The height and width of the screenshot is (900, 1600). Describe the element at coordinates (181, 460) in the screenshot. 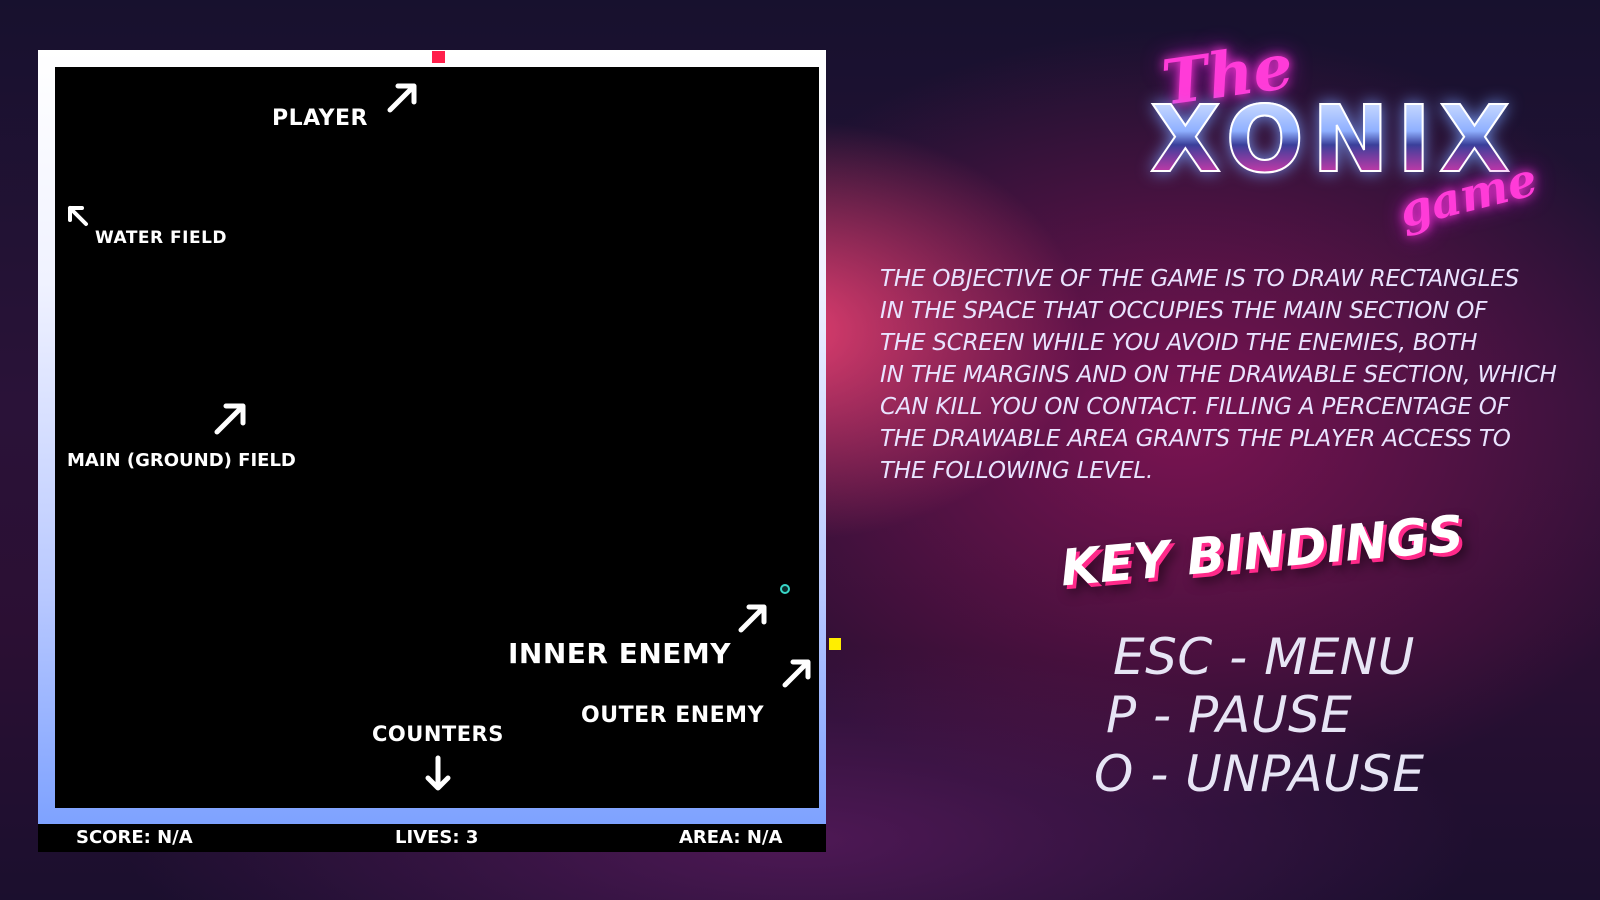

I see `main-field-label: MAIN (GROUND) FIELD` at that location.